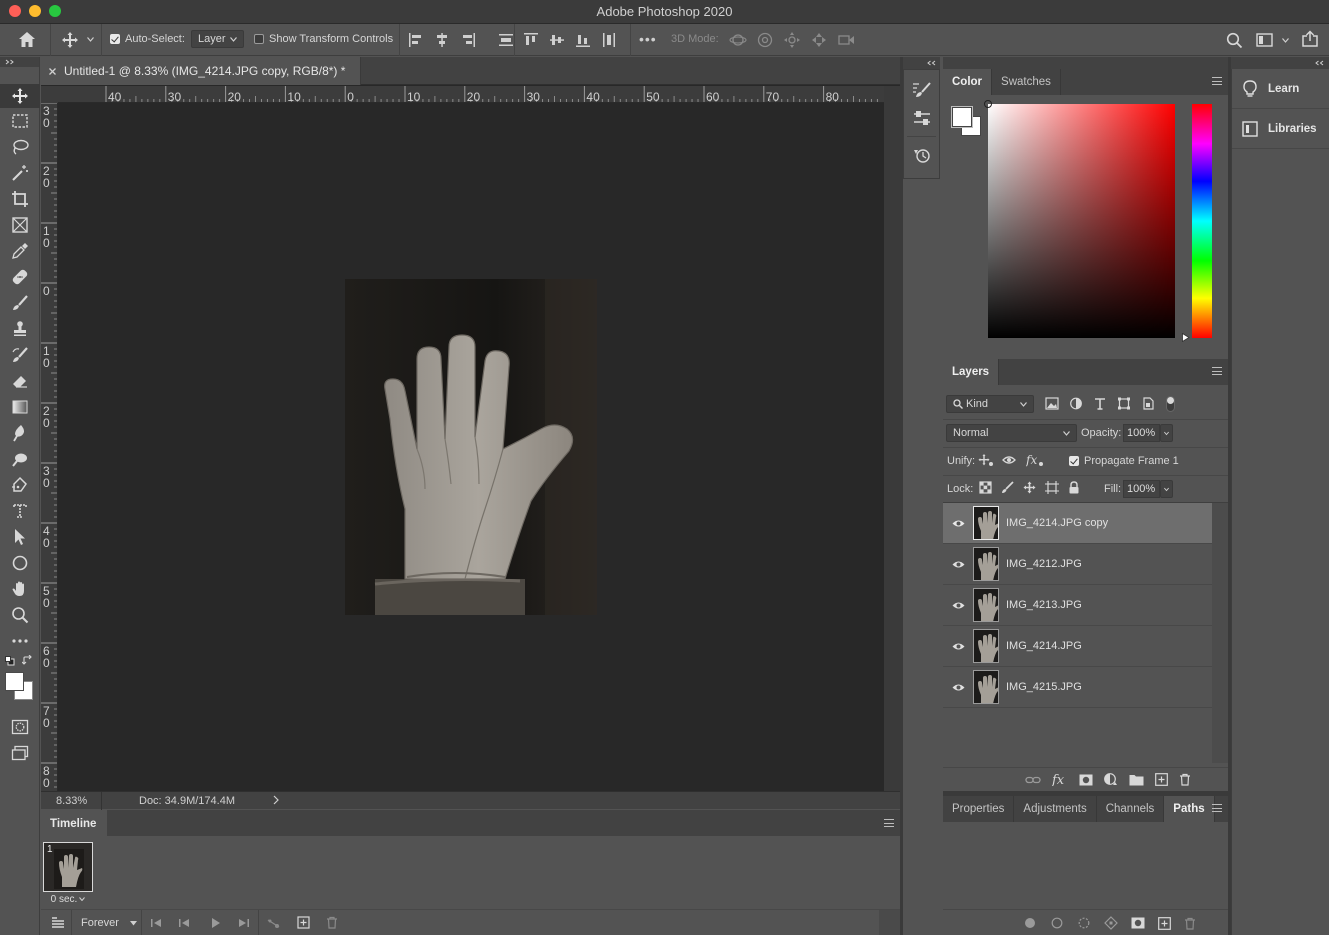  I want to click on frame-delay-dropdown: 0 sec., so click(68, 899).